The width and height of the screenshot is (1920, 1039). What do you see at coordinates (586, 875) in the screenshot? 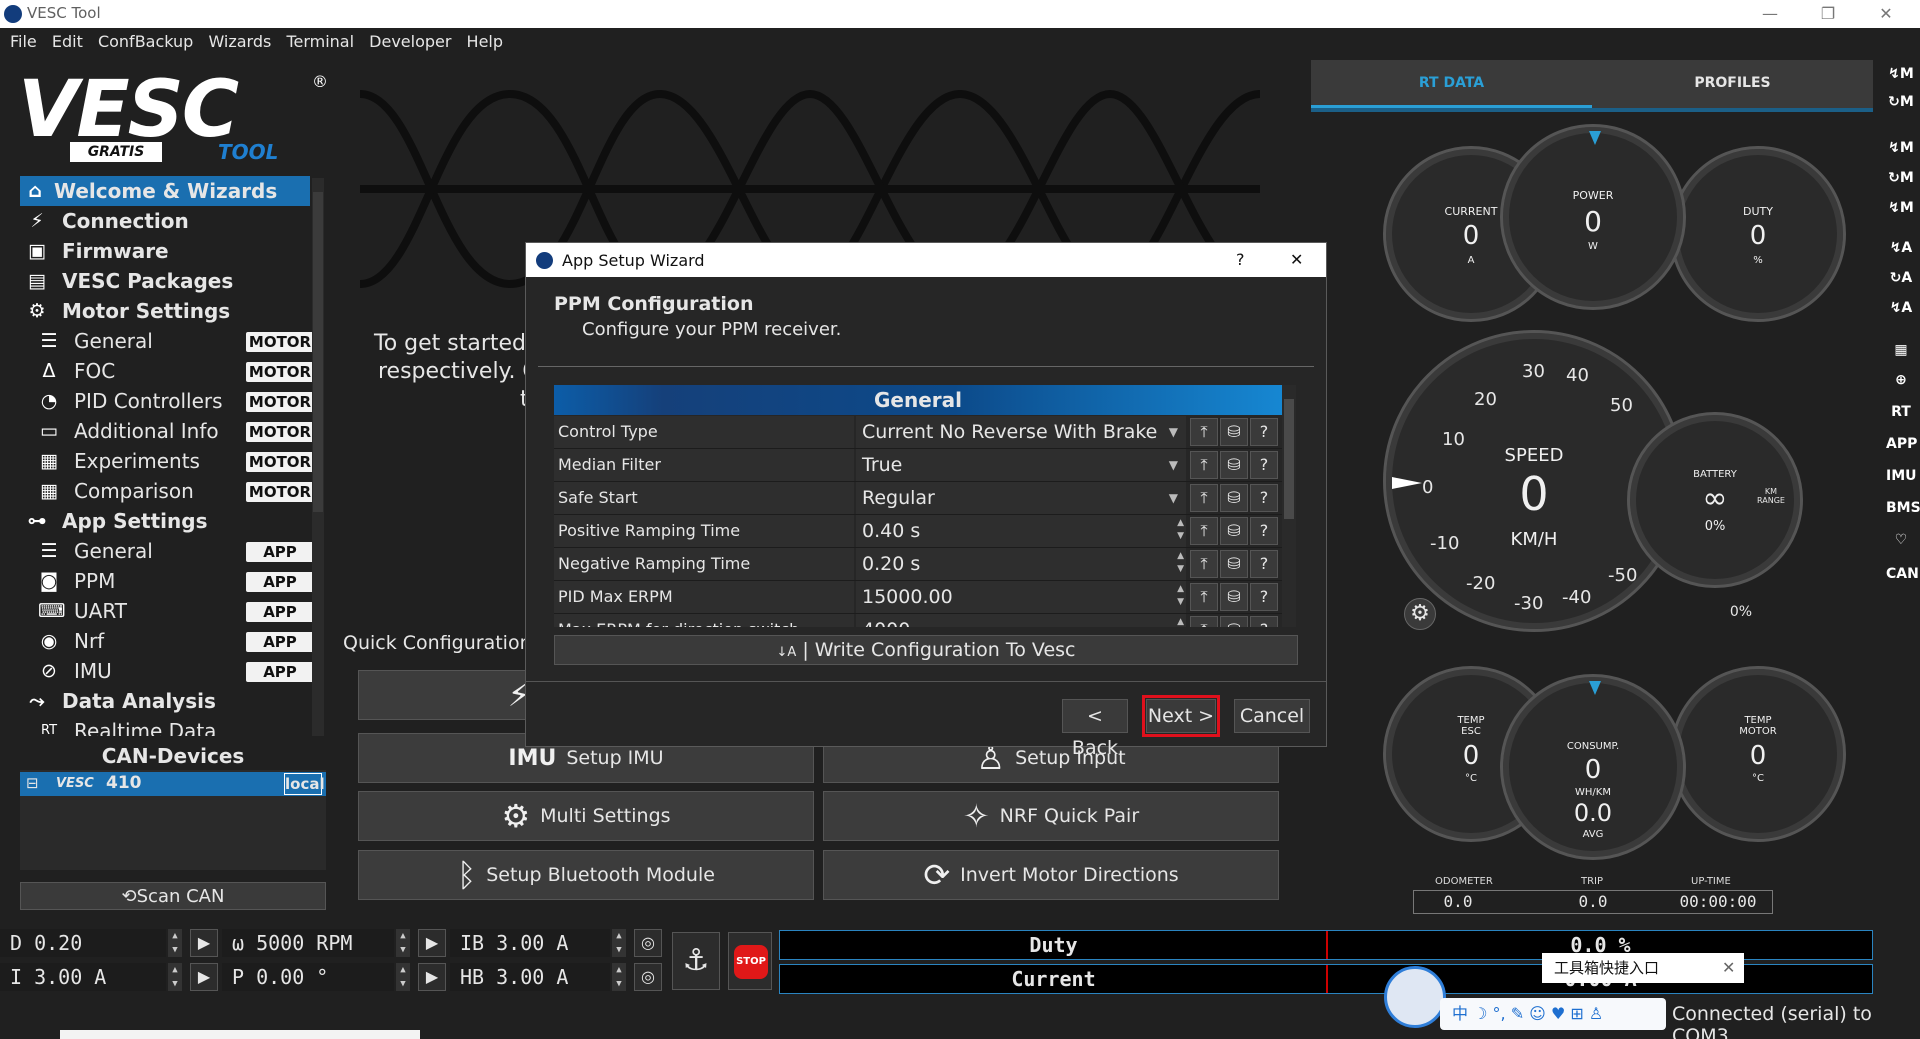
I see `setup-bluetooth-button: ᛒ Setup Bluetooth Module` at bounding box center [586, 875].